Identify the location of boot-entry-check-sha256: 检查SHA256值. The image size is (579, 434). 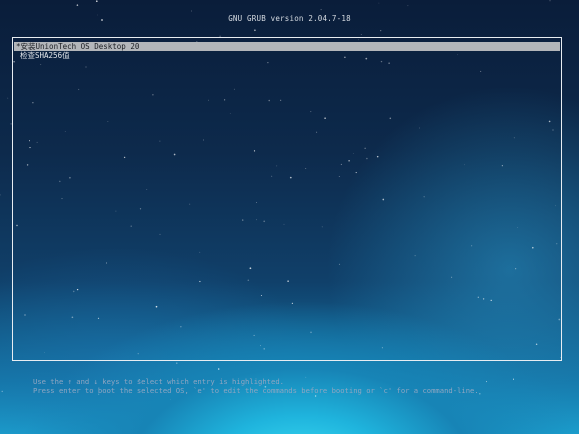
(289, 55).